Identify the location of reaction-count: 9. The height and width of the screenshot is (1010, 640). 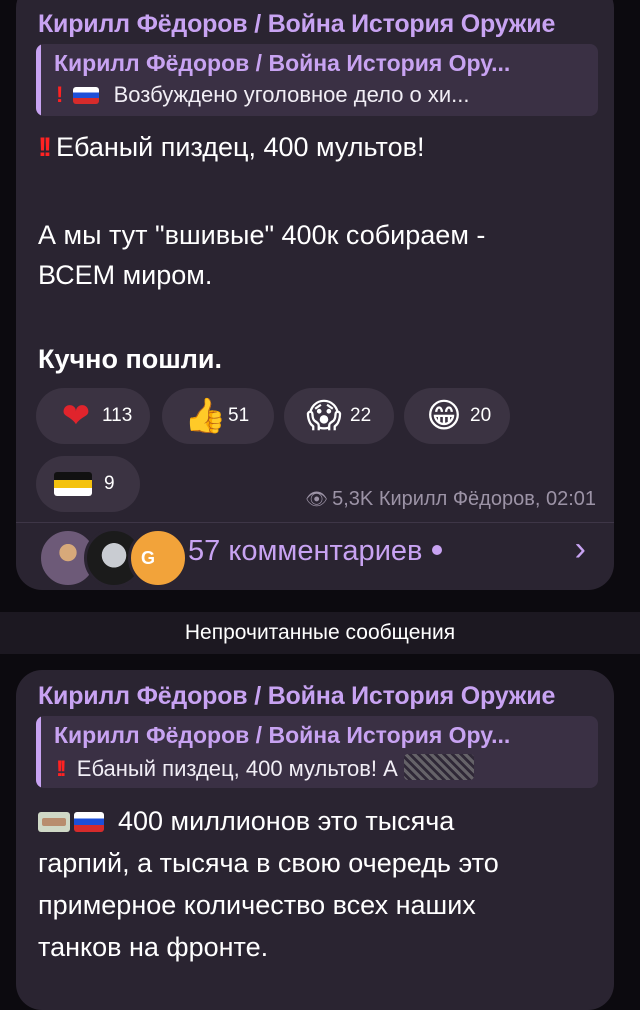
(109, 483).